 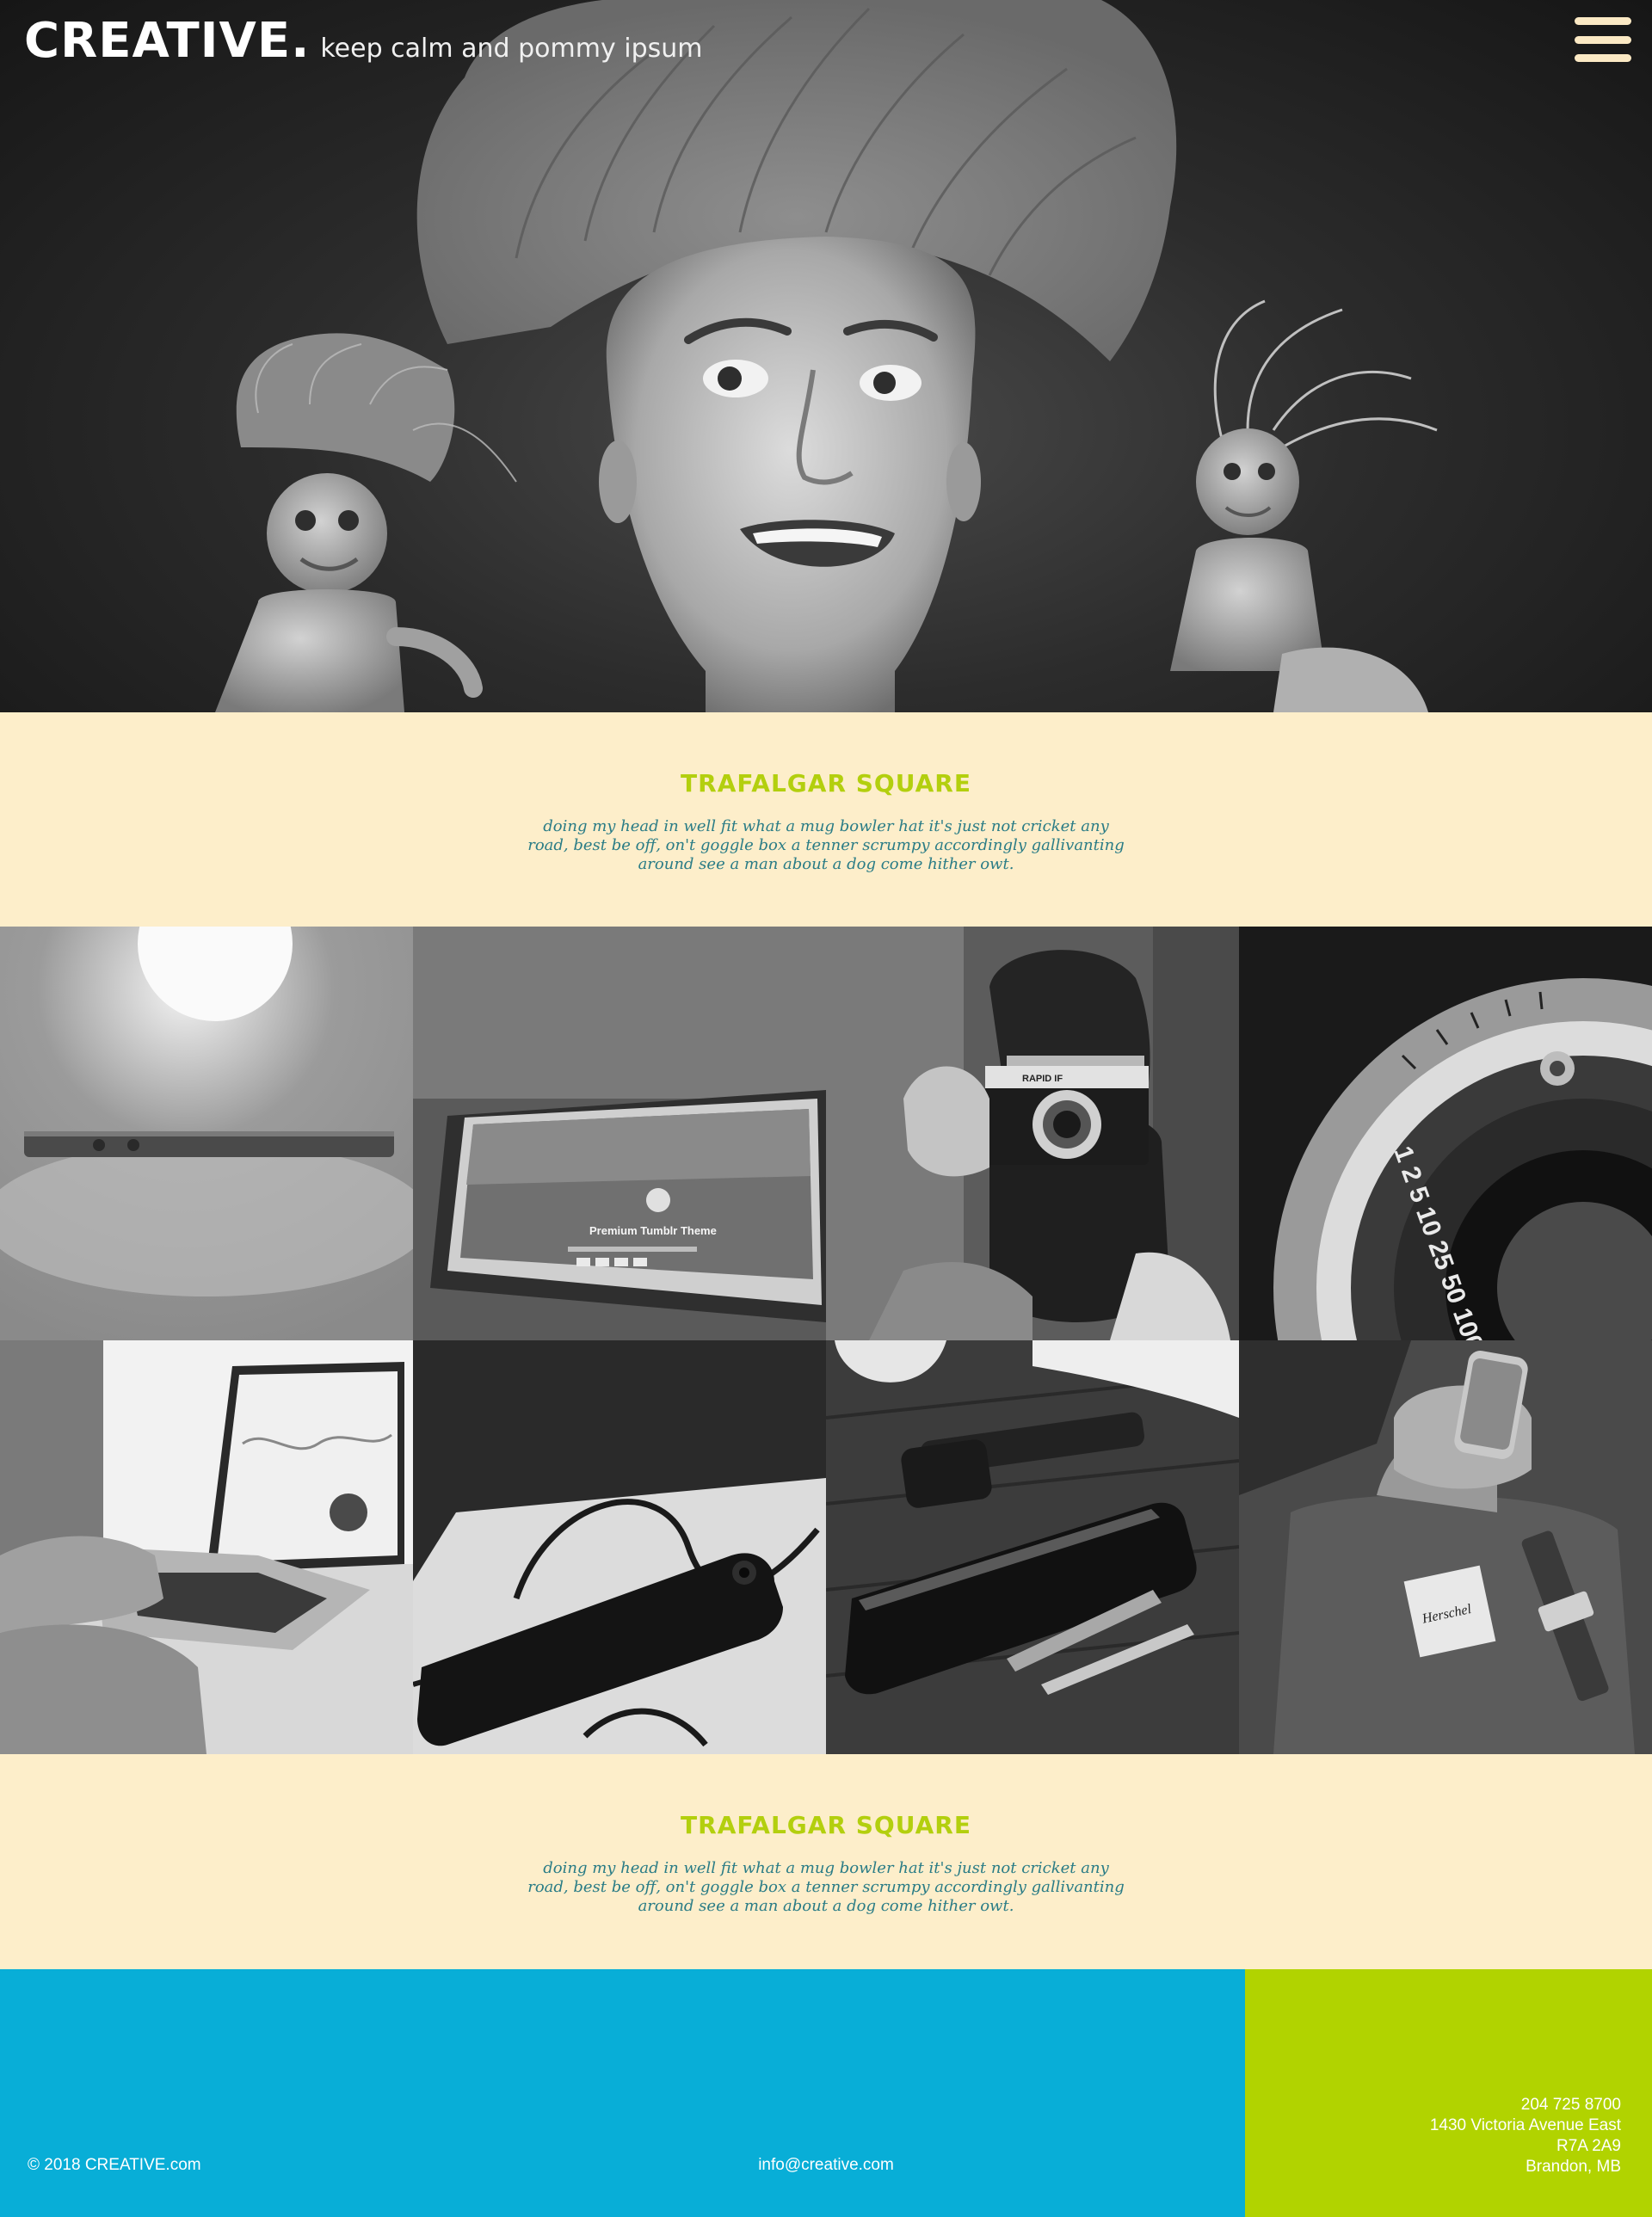 I want to click on gallery-tile-workspace, so click(x=1032, y=1547).